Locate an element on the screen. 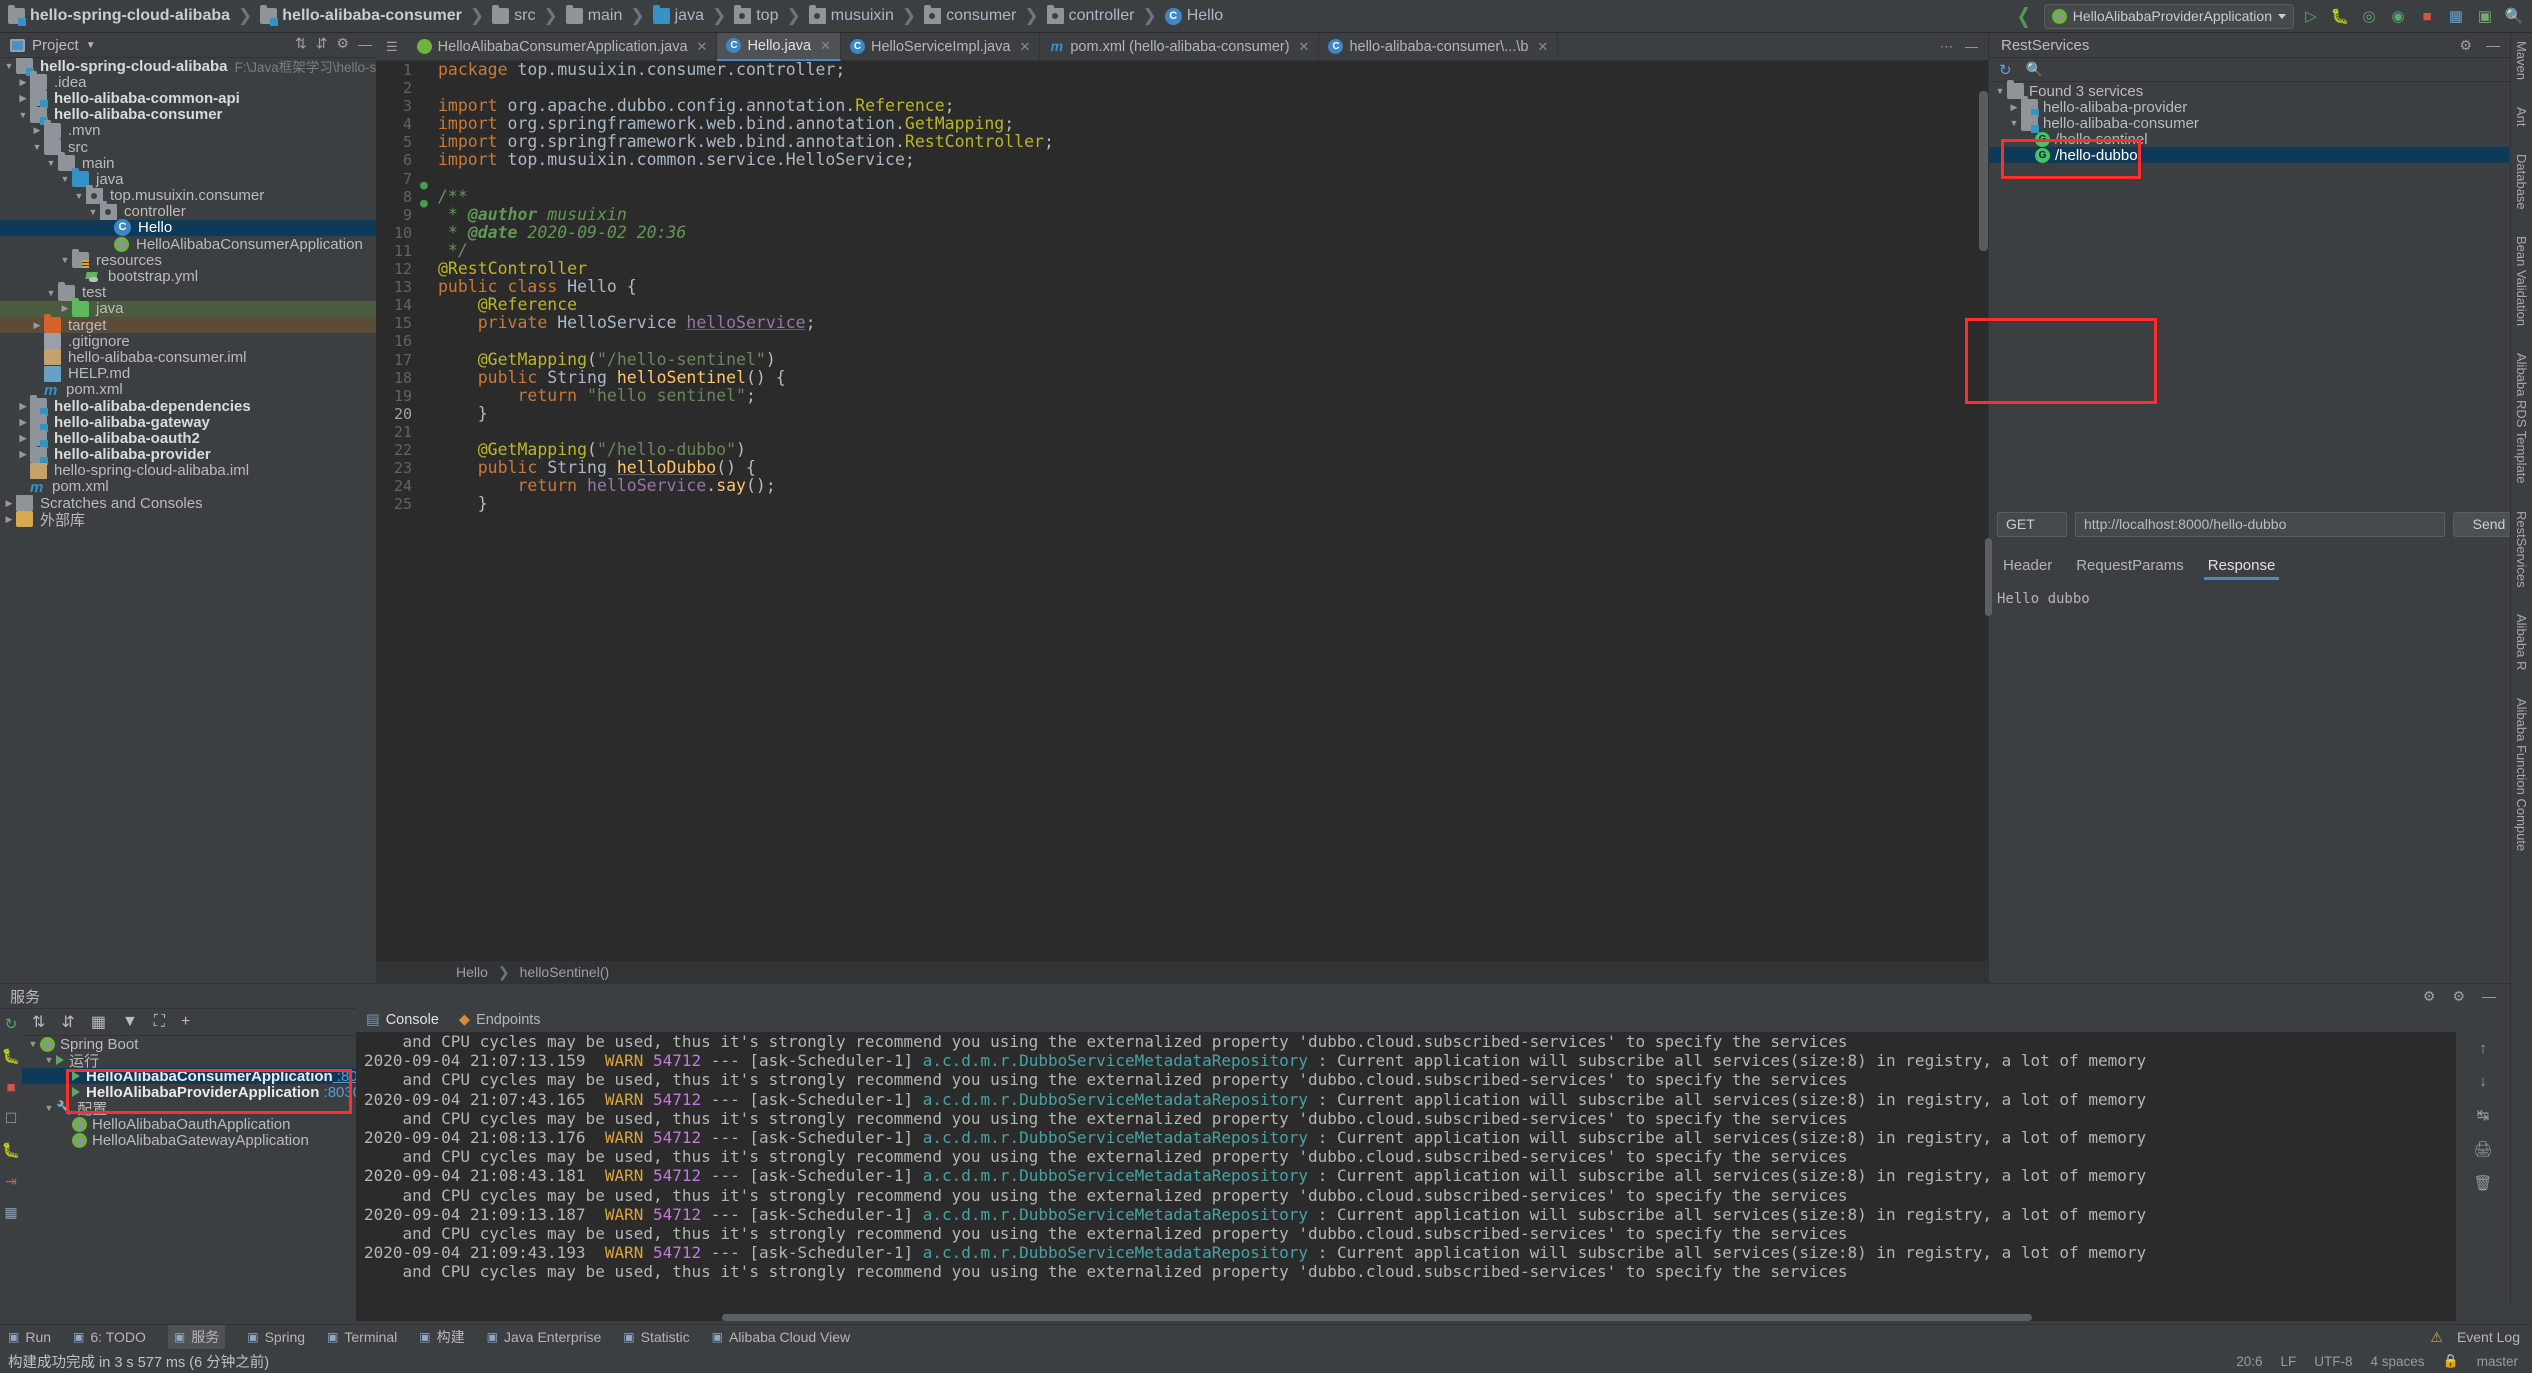  right-strip-item-maven: Maven is located at coordinates (2521, 63).